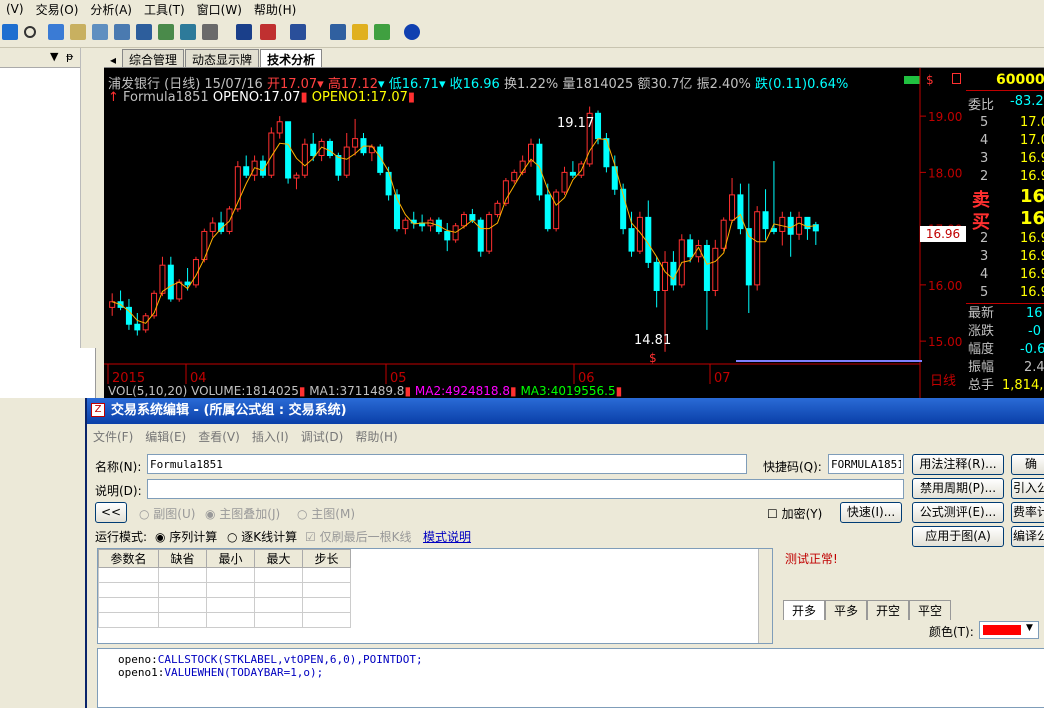  What do you see at coordinates (568, 391) in the screenshot?
I see `vol-ma3: MA3:4019556.5` at bounding box center [568, 391].